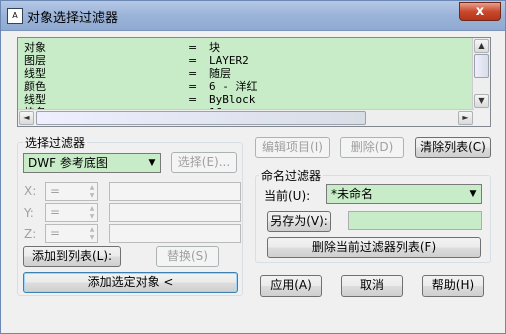 The image size is (506, 334). Describe the element at coordinates (187, 256) in the screenshot. I see `replace-button: 替换(S)` at that location.